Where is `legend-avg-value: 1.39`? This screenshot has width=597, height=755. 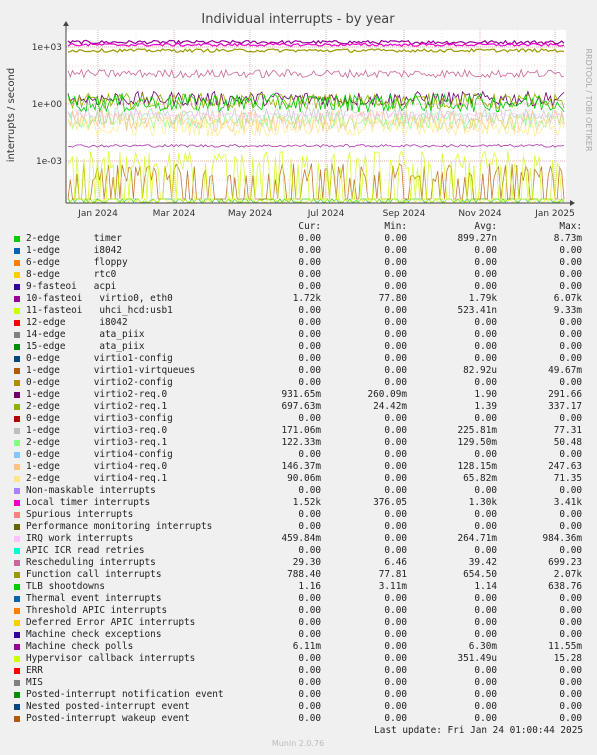
legend-avg-value: 1.39 is located at coordinates (485, 406).